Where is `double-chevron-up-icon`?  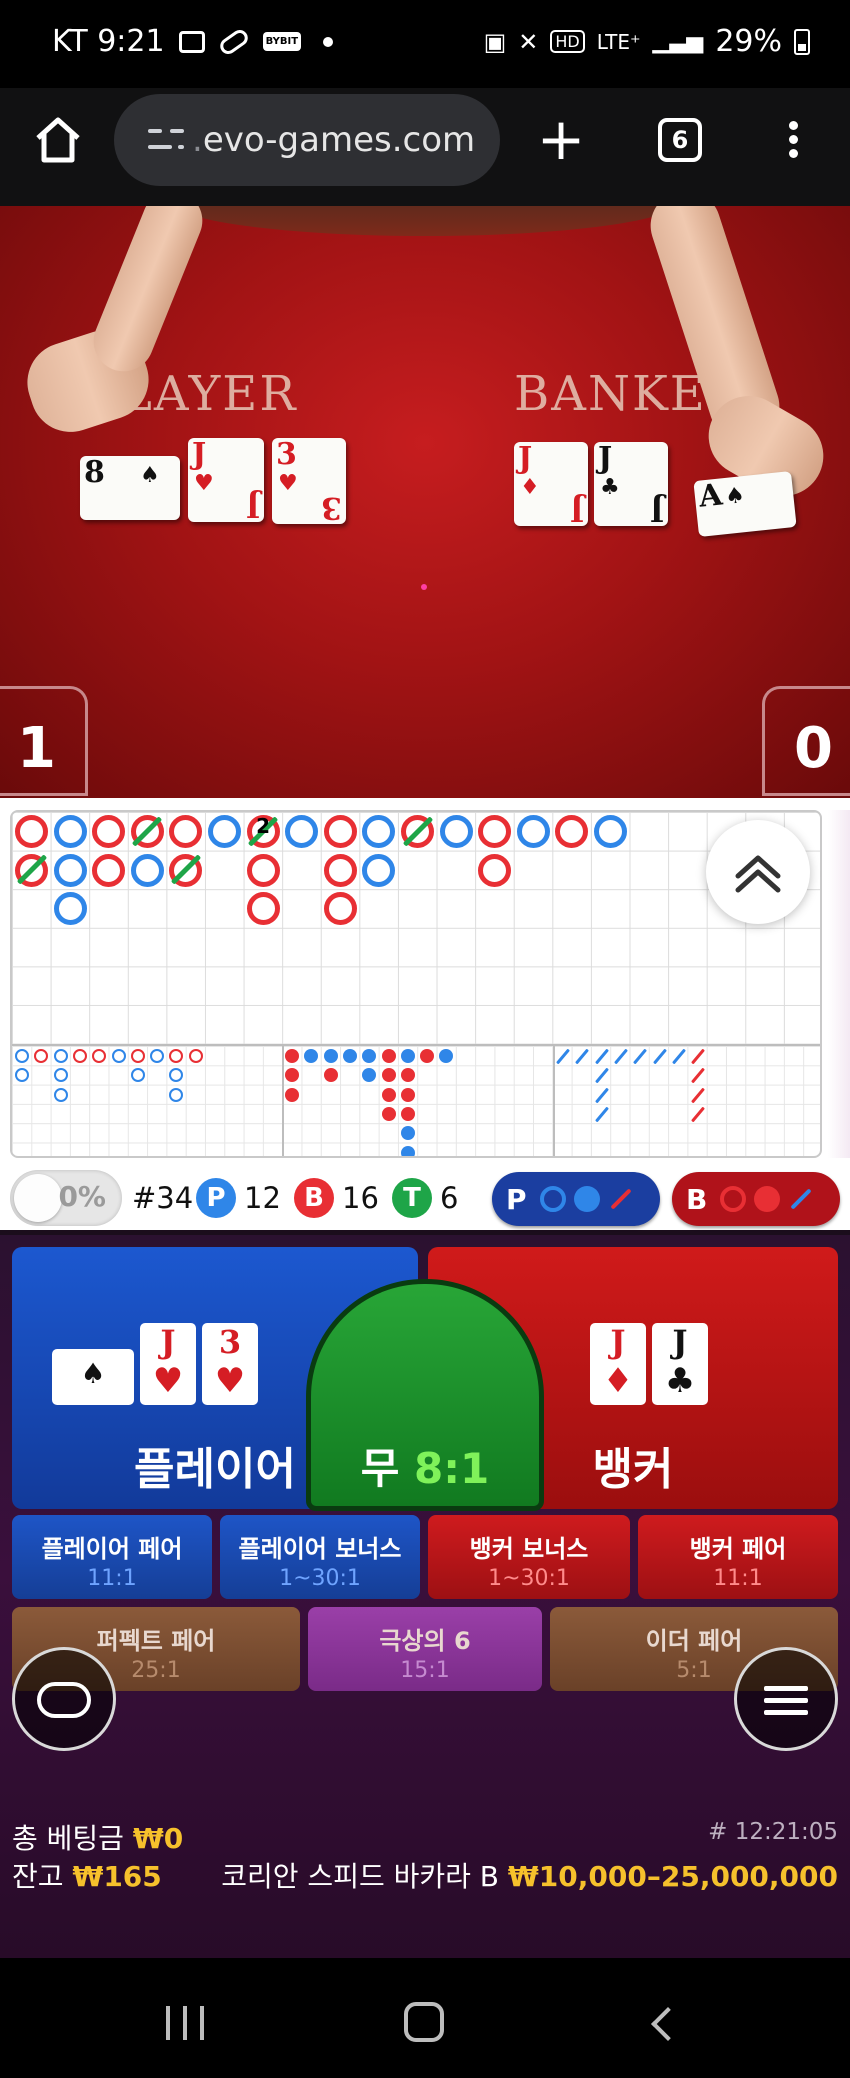 double-chevron-up-icon is located at coordinates (758, 874).